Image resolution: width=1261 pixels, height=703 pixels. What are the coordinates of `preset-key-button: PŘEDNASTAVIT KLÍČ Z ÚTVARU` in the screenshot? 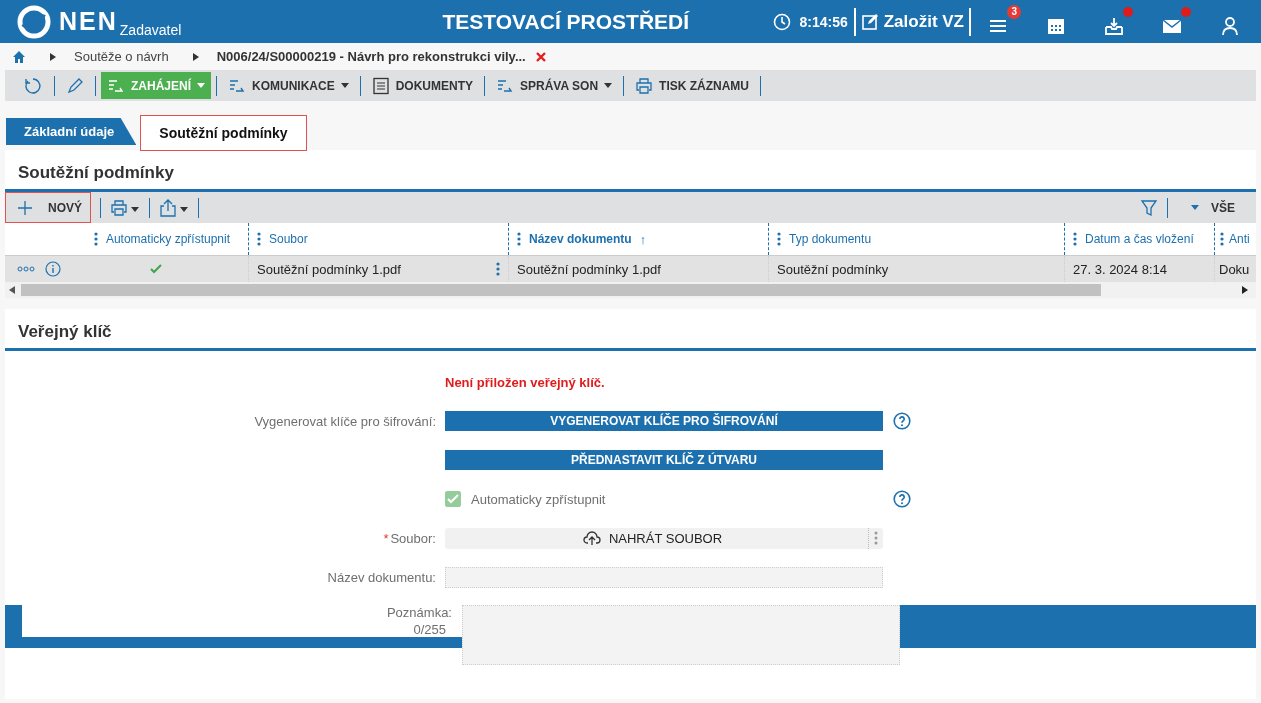 It's located at (664, 460).